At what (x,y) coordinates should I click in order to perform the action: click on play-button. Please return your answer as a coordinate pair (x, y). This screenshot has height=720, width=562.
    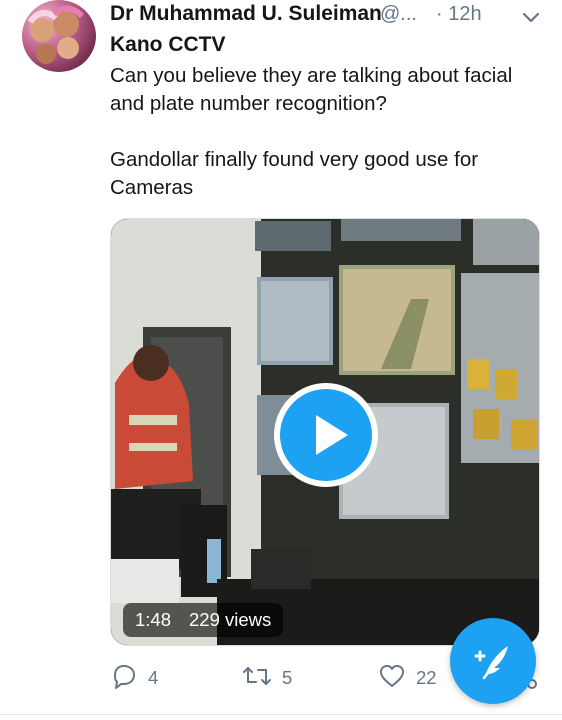
    Looking at the image, I should click on (326, 435).